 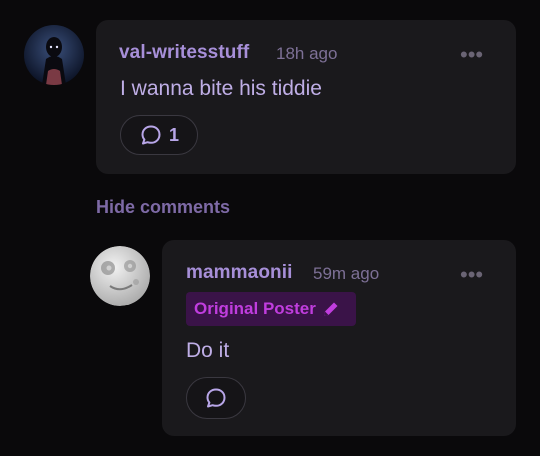 I want to click on reply-button, so click(x=216, y=398).